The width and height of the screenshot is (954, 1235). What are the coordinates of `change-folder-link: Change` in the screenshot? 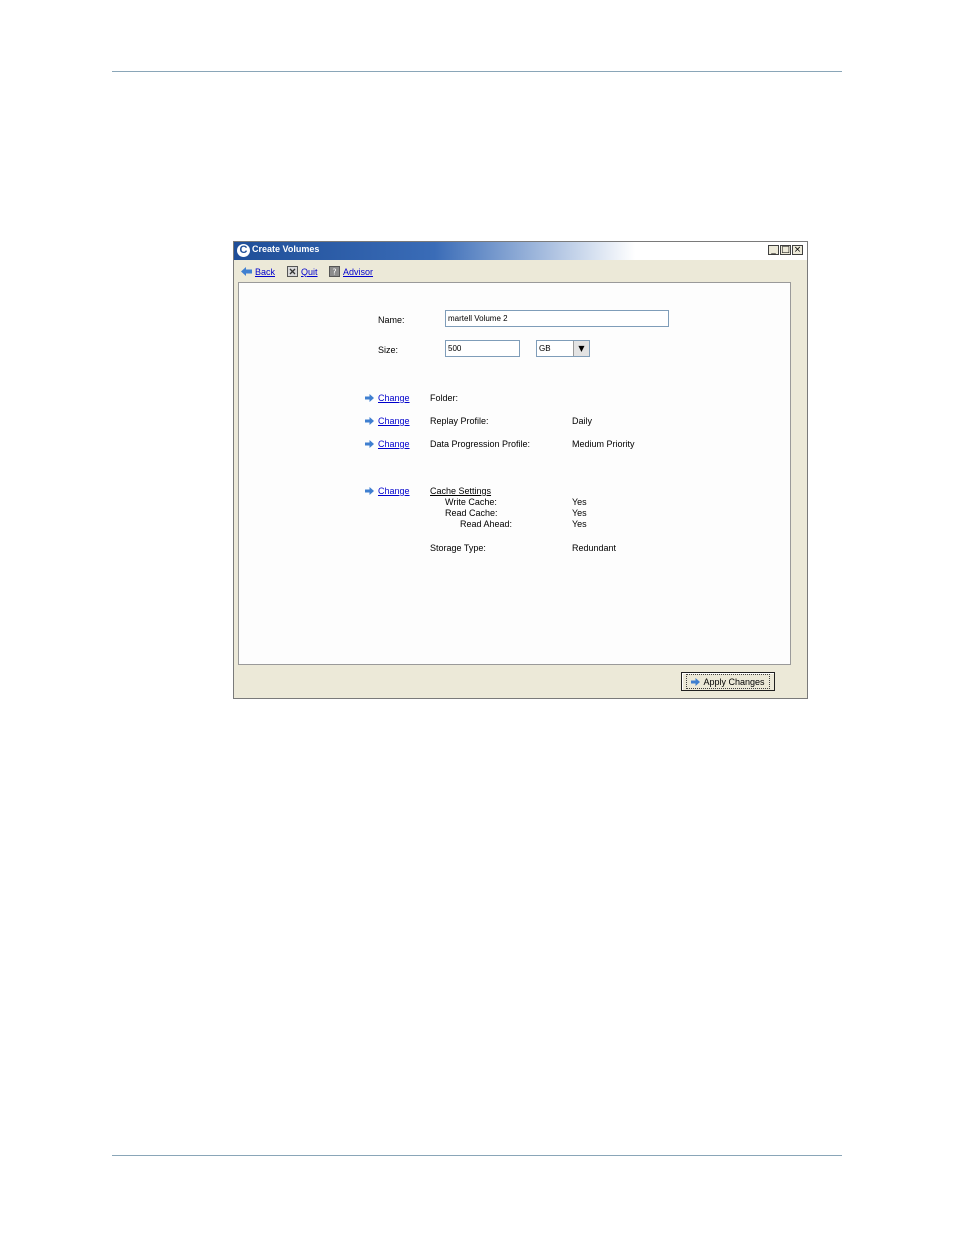 It's located at (387, 398).